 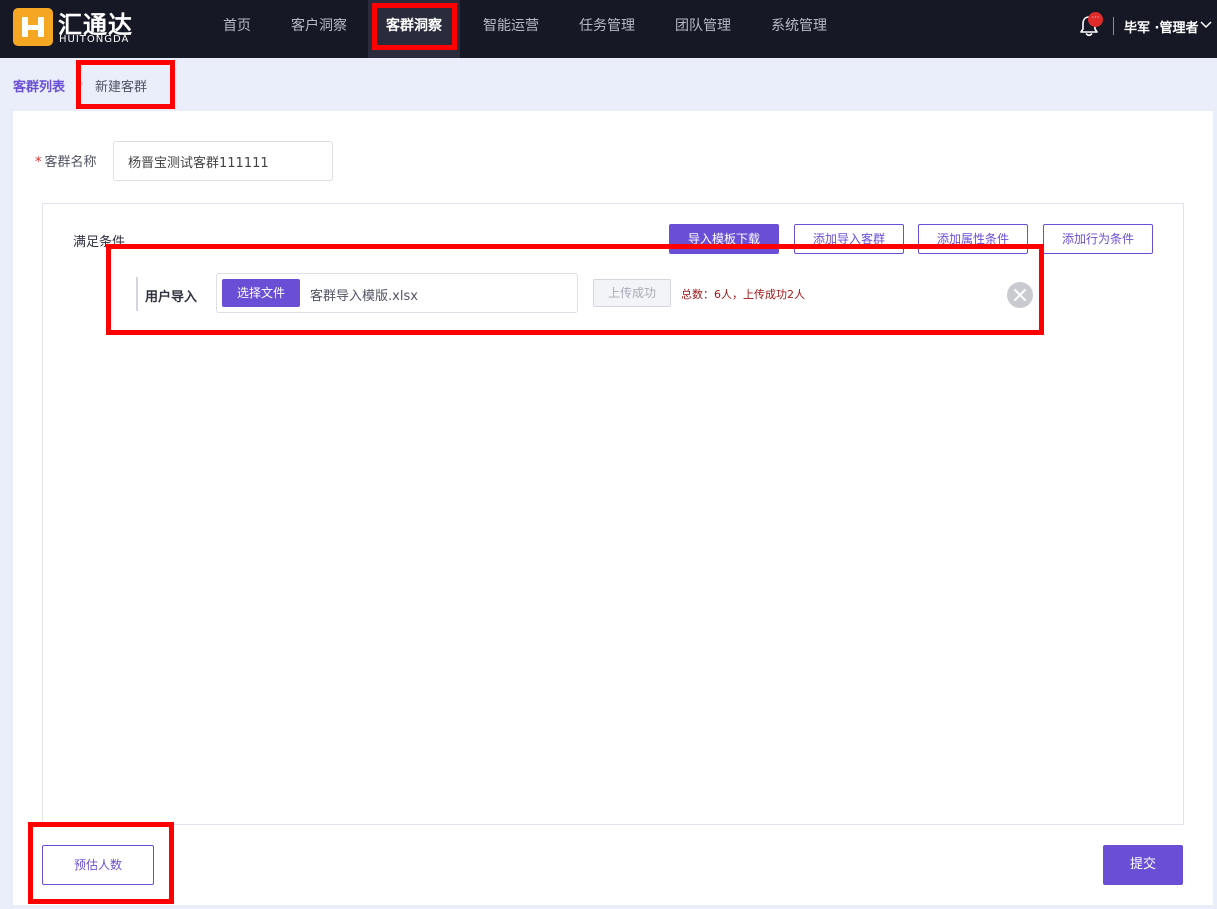 I want to click on logo-icon, so click(x=33, y=27).